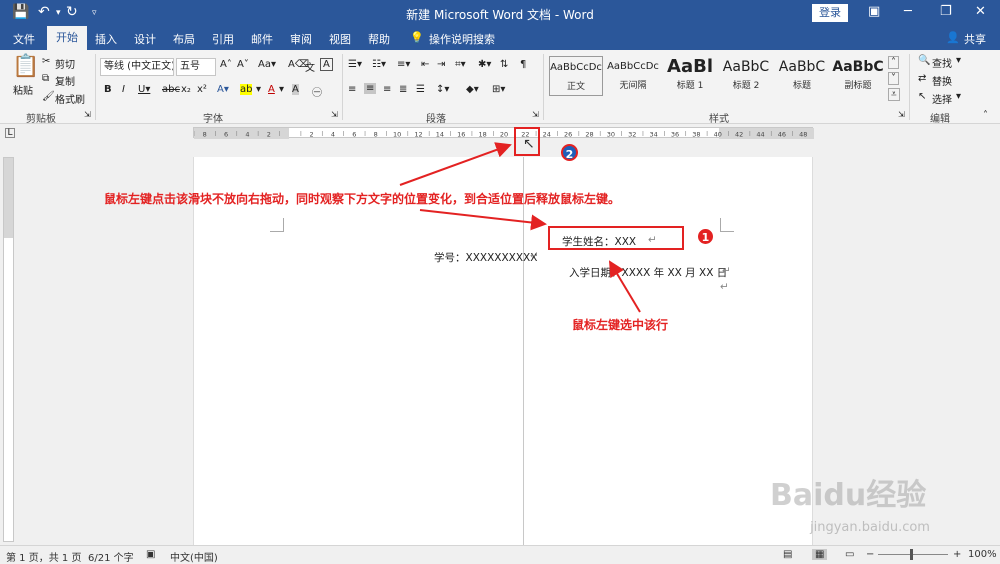 Image resolution: width=1000 pixels, height=564 pixels. What do you see at coordinates (150, 554) in the screenshot?
I see `proofing-icon: ▣` at bounding box center [150, 554].